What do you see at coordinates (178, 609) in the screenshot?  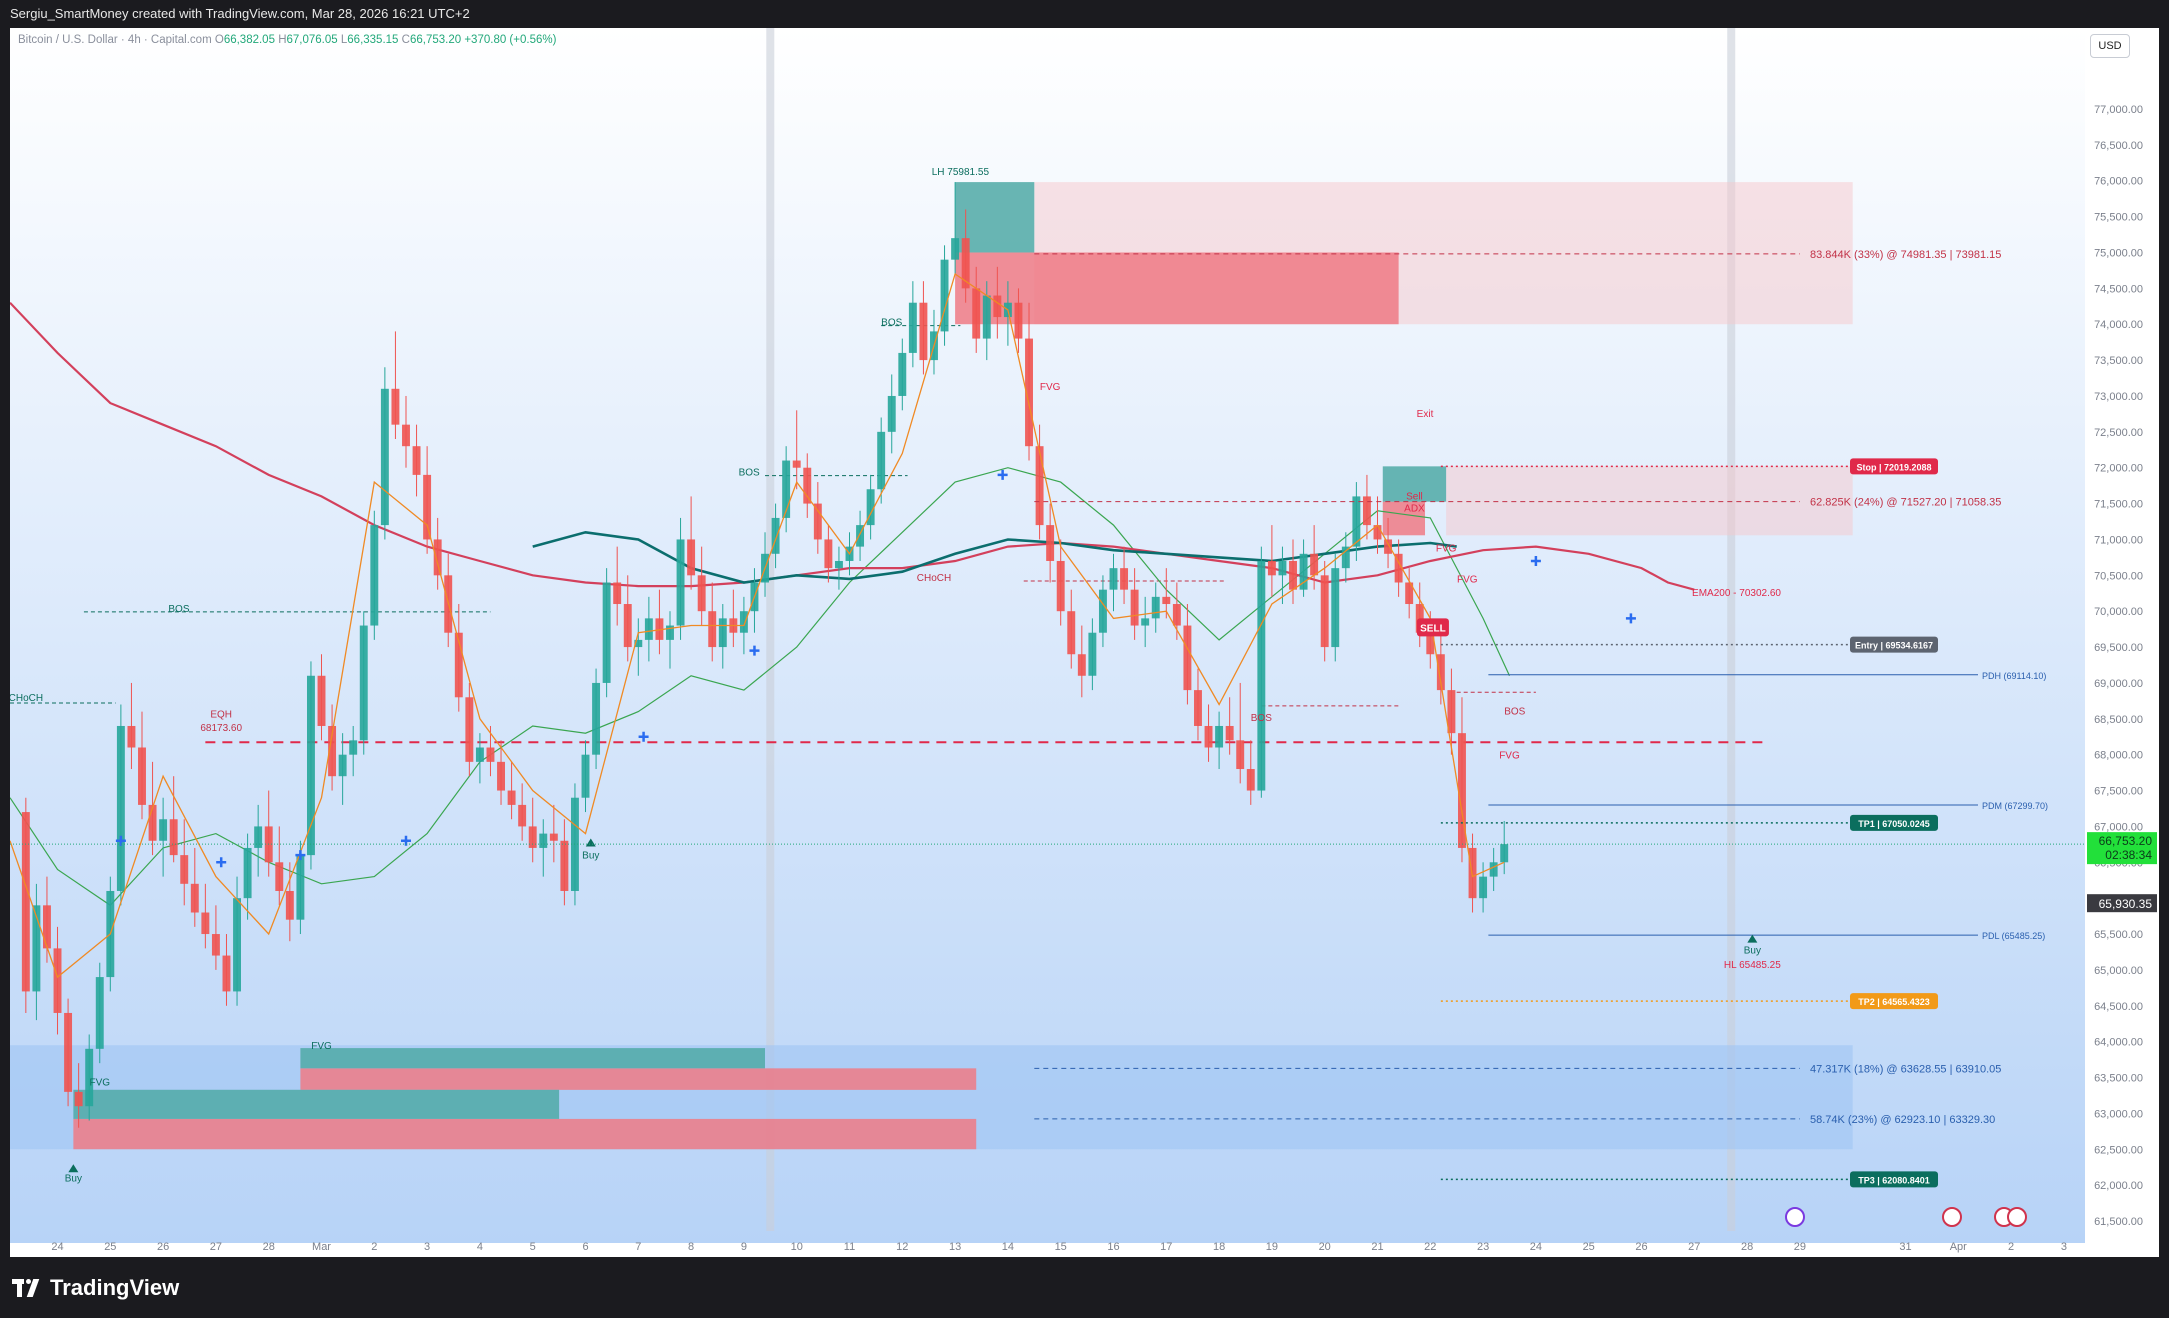 I see `chart-annotation: BOS` at bounding box center [178, 609].